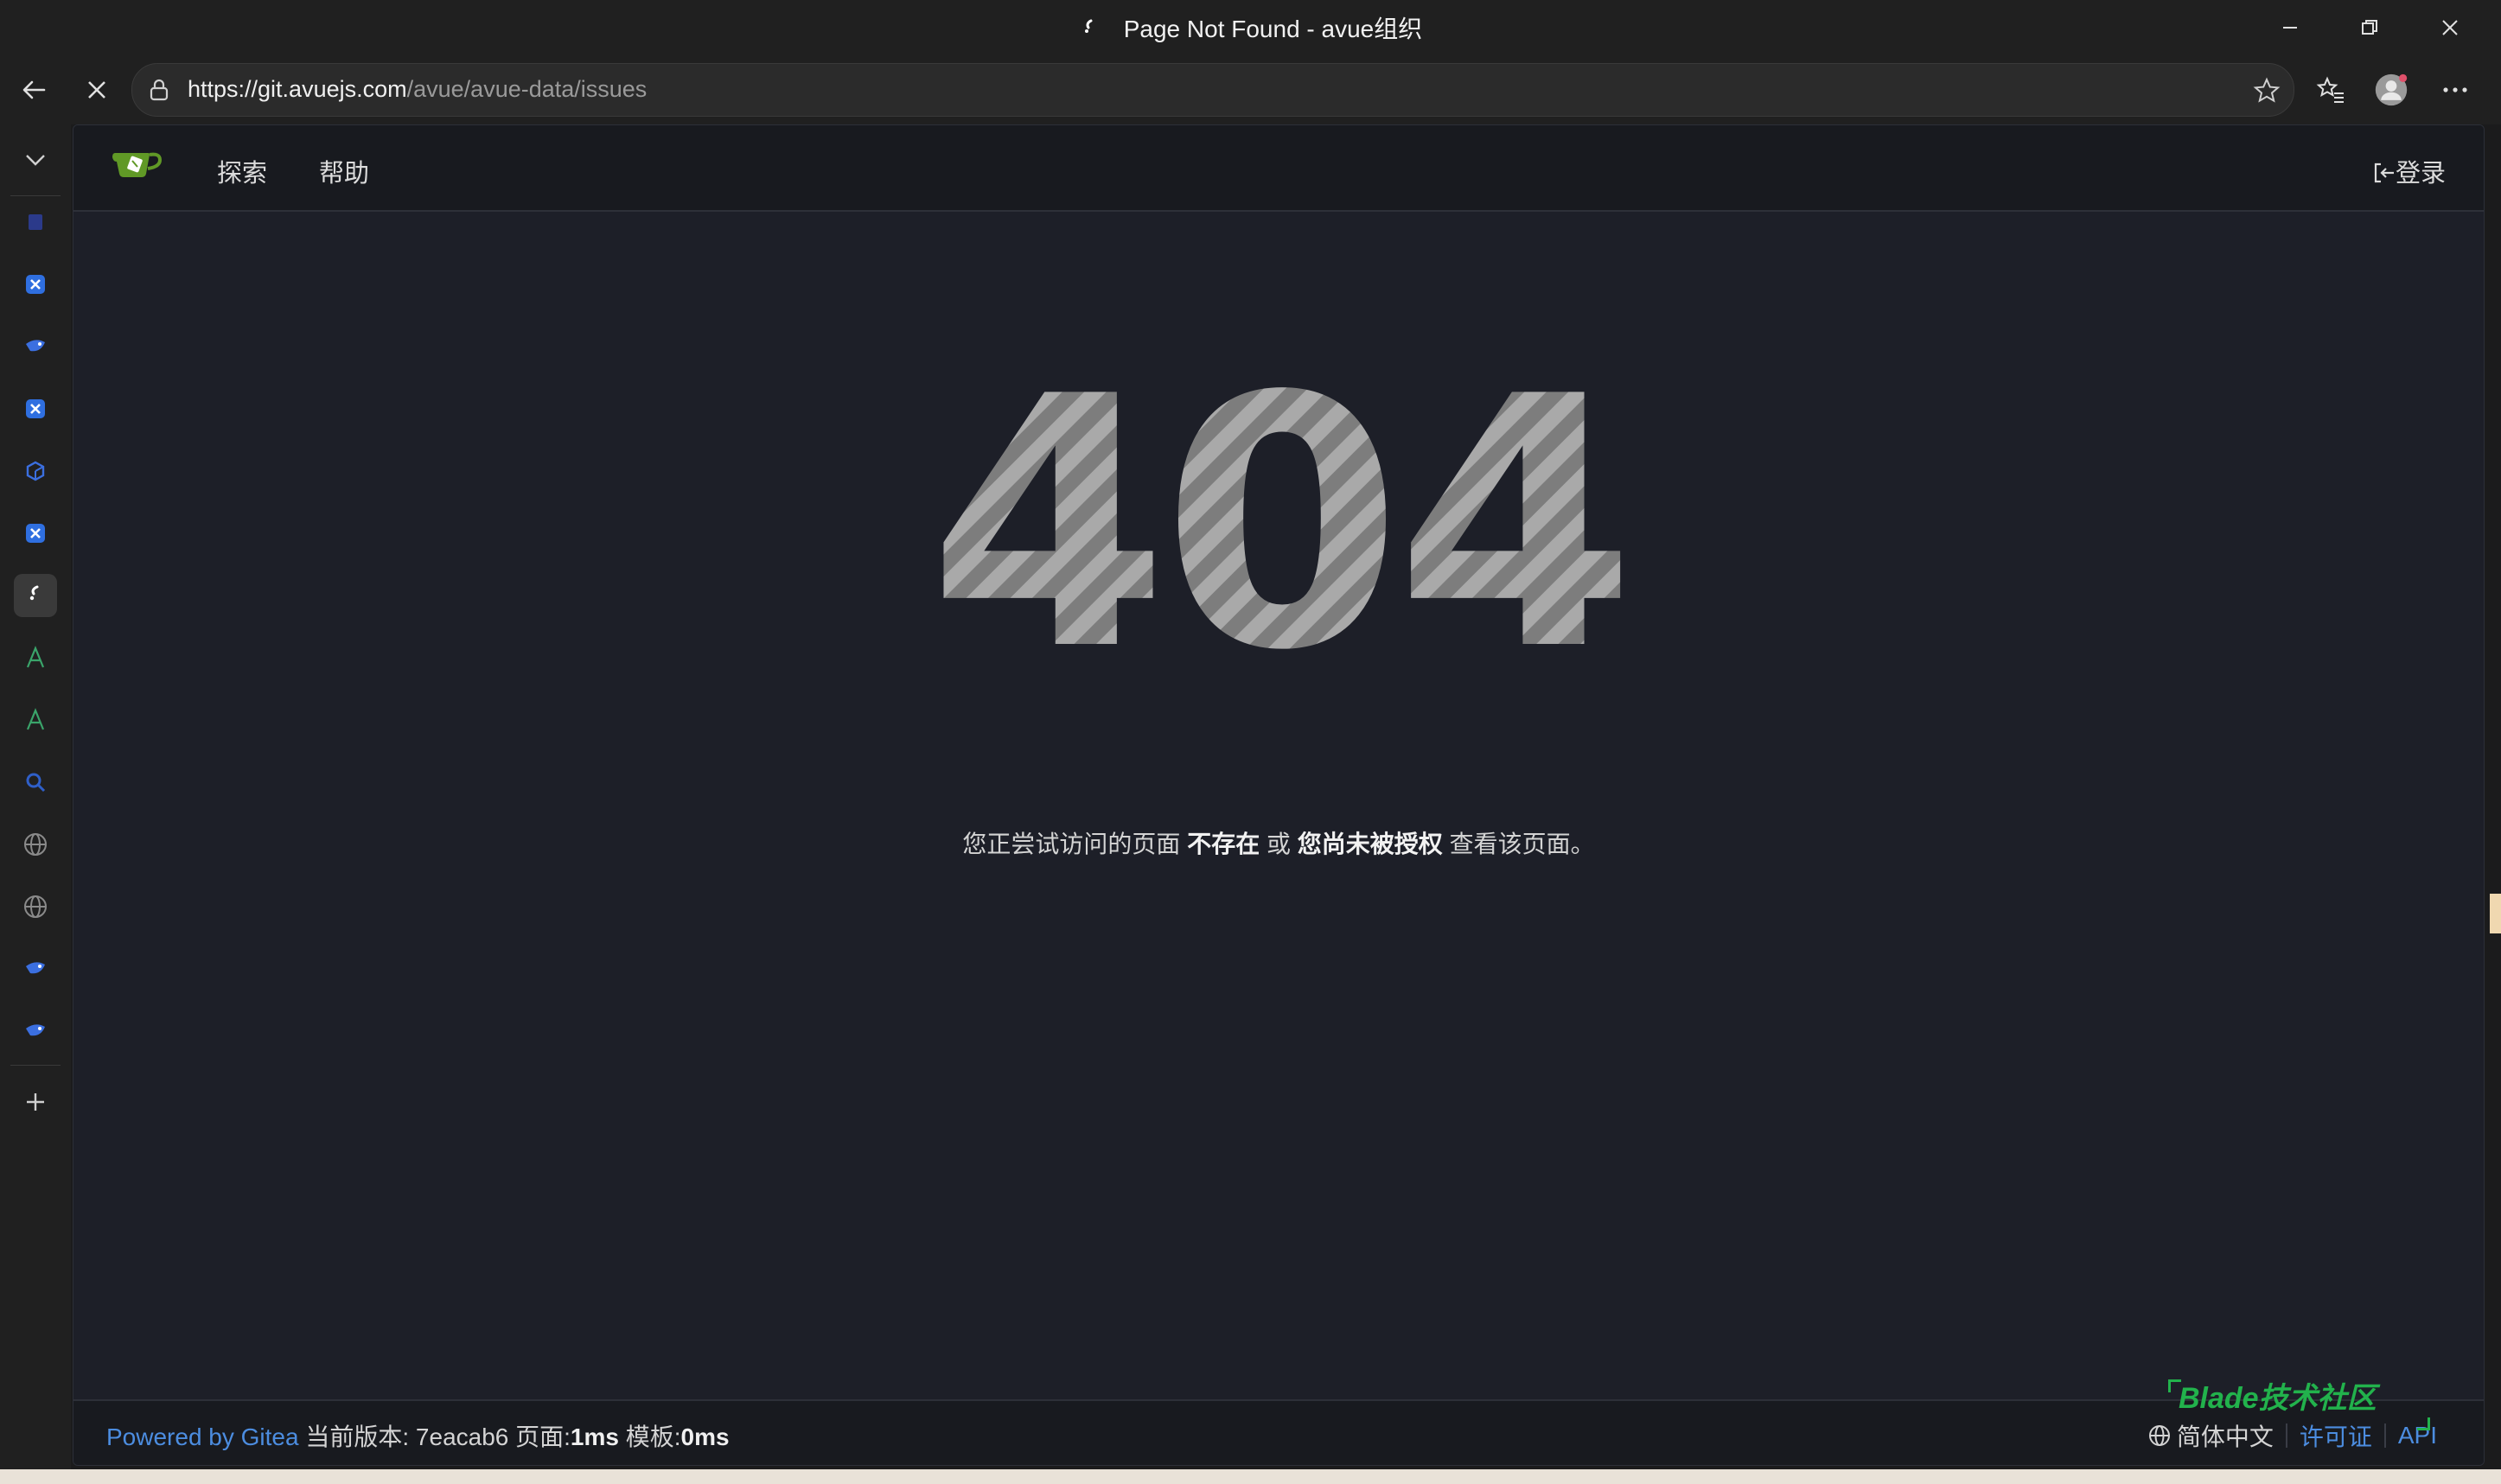  Describe the element at coordinates (2495, 913) in the screenshot. I see `edge-accent` at that location.